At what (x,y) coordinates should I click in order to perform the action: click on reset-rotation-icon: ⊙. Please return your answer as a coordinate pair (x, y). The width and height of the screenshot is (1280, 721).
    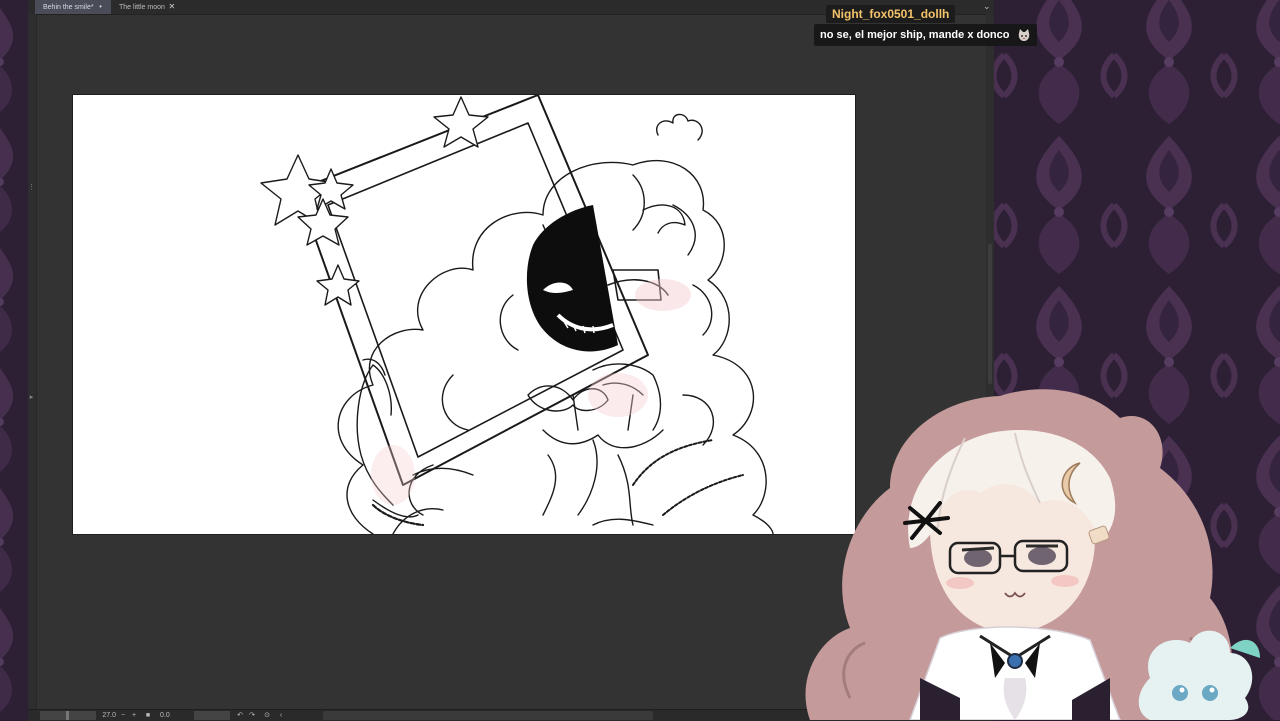
    Looking at the image, I should click on (267, 715).